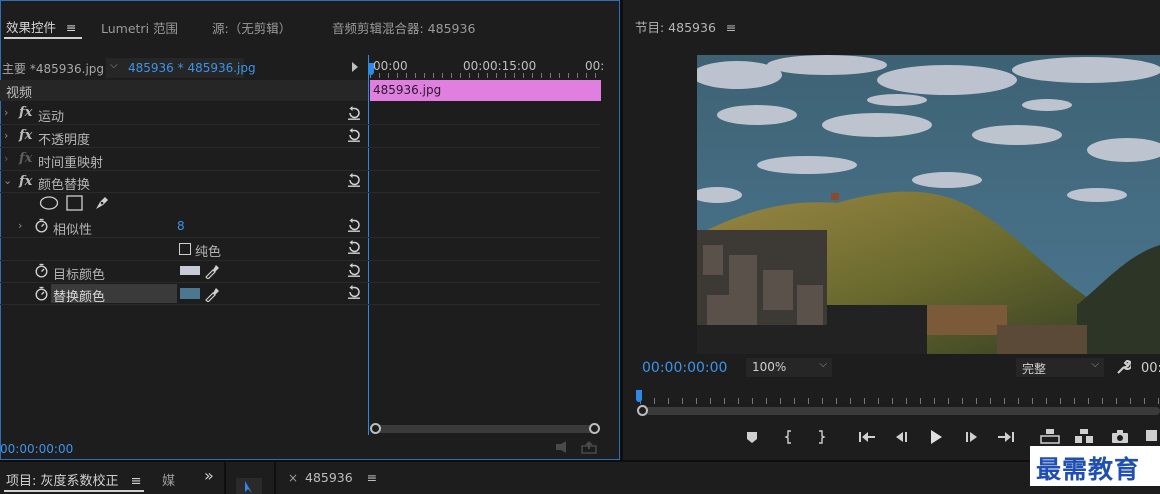  I want to click on active-tab-underline, so click(43, 38).